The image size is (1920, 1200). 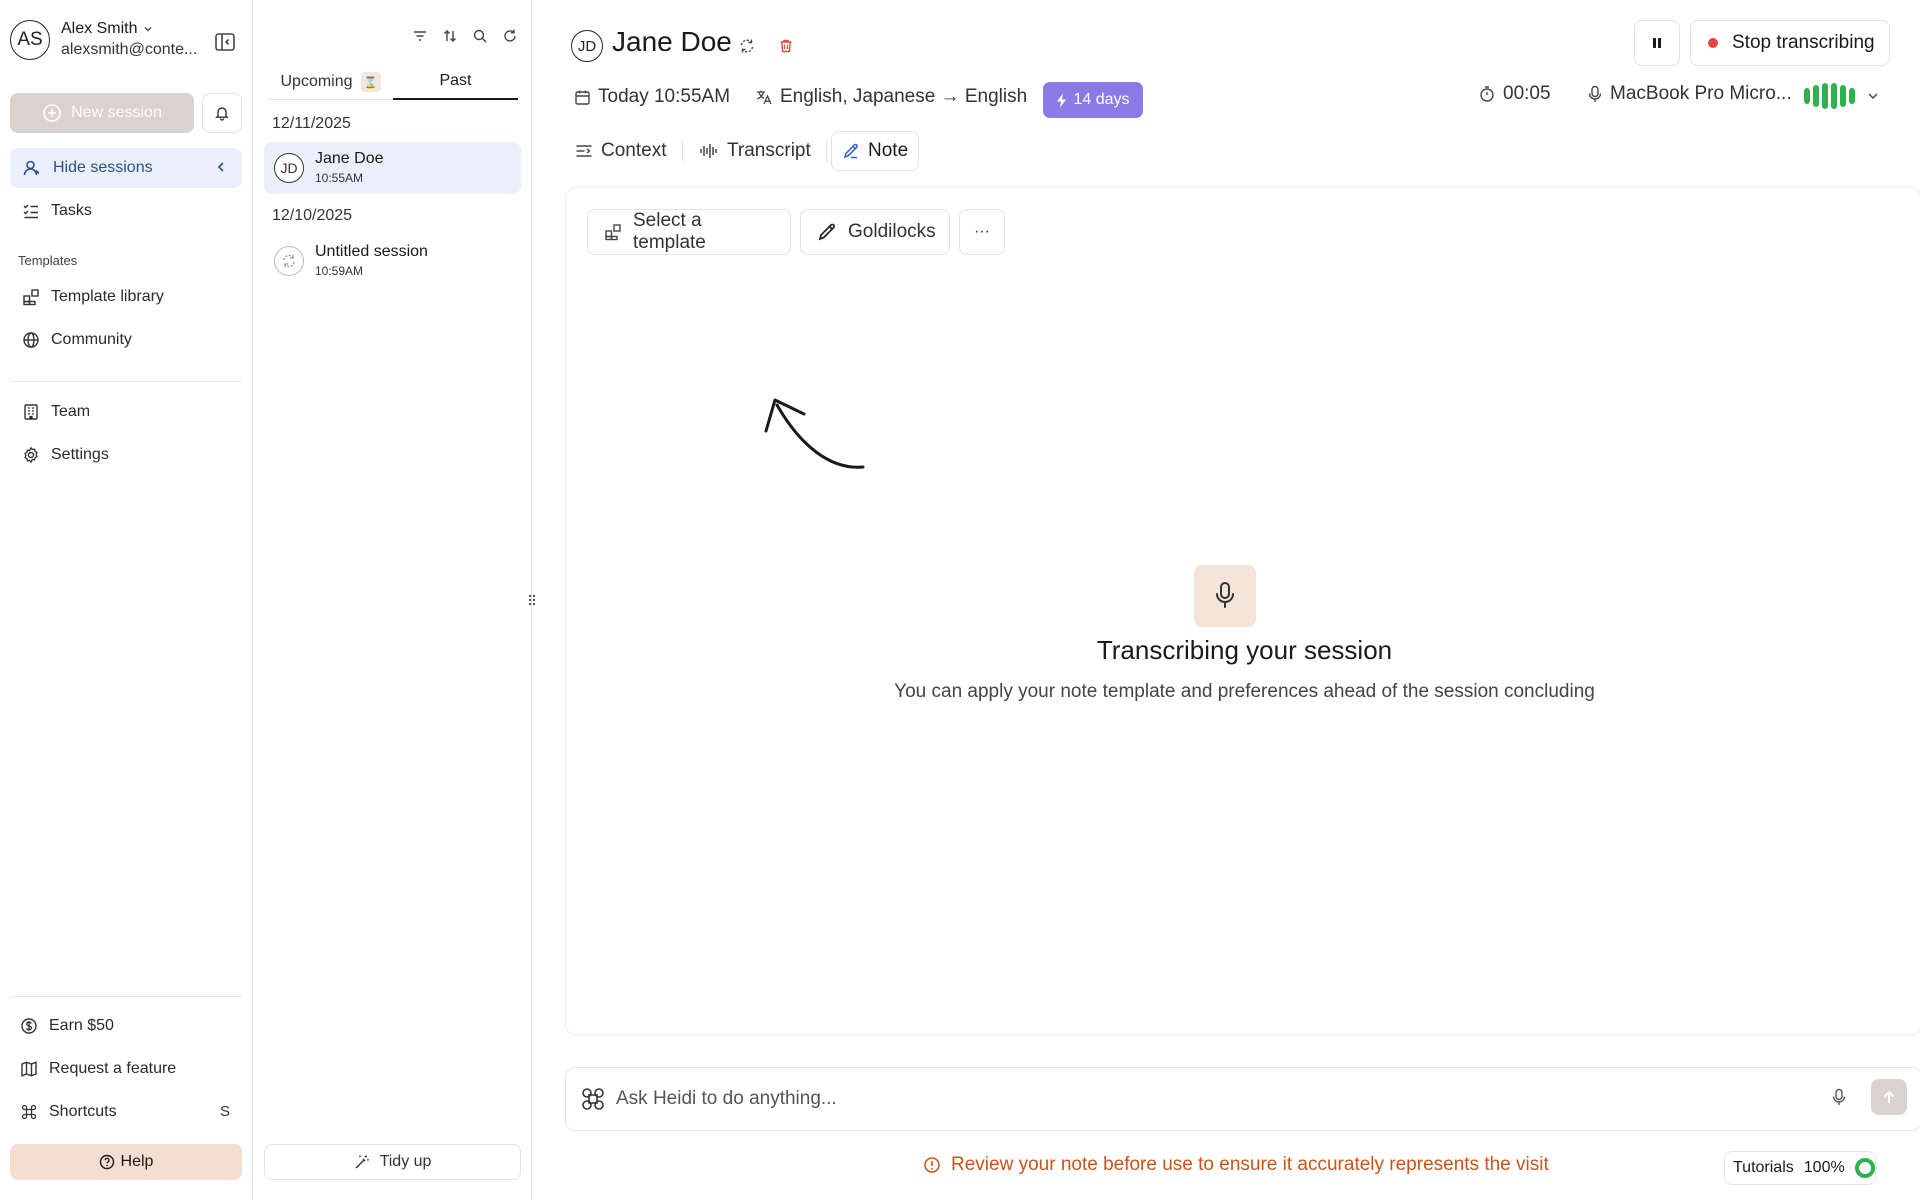 I want to click on shortcuts-label: Shortcuts, so click(x=83, y=1111).